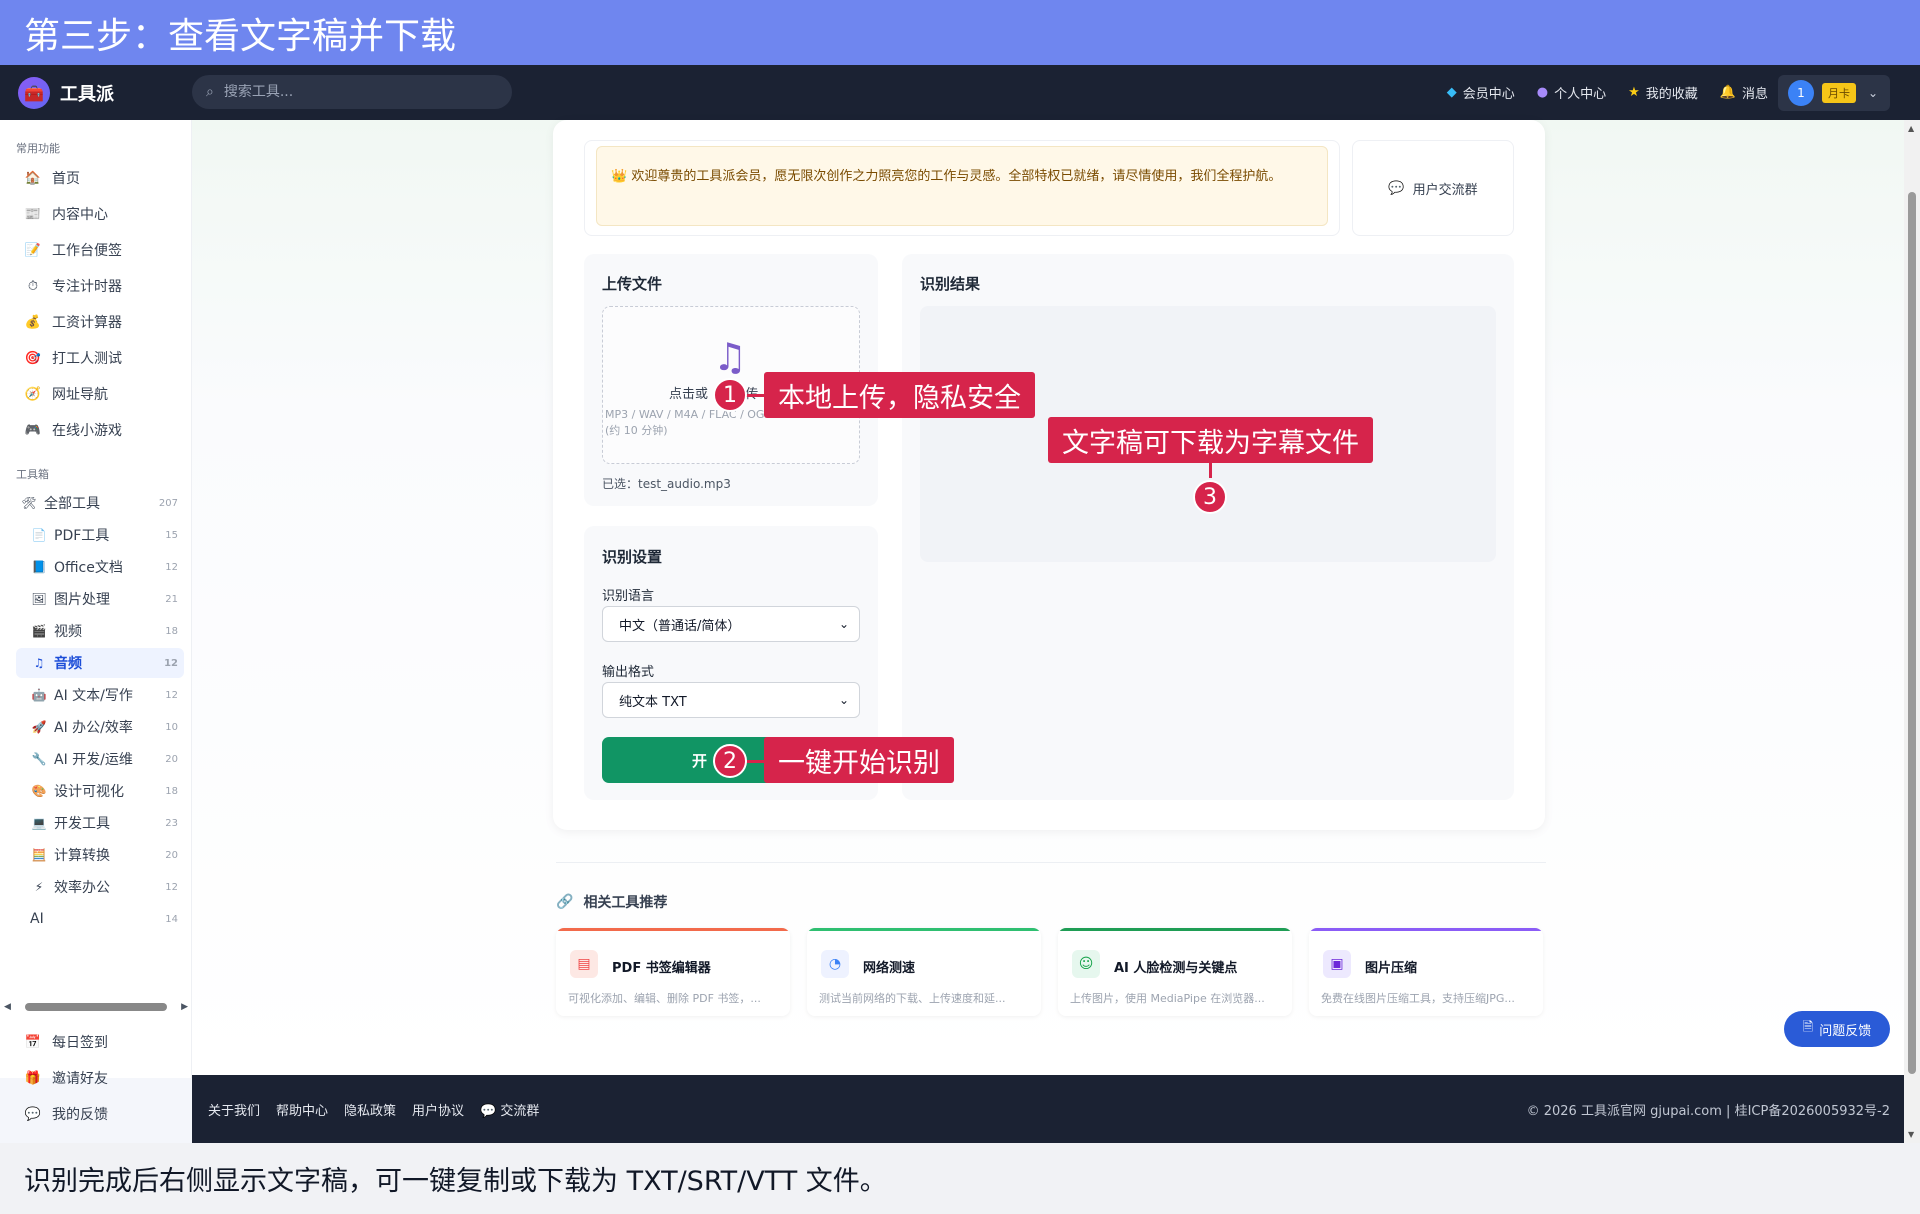  I want to click on nav-messages: 🔔 消息, so click(1744, 92).